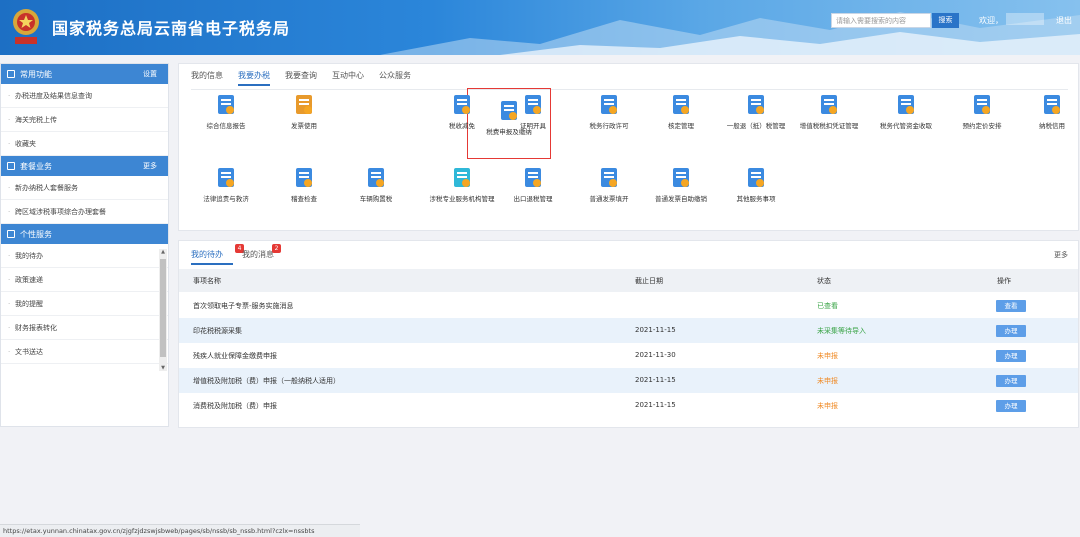  Describe the element at coordinates (1052, 126) in the screenshot. I see `tile-label: 纳税信用` at that location.